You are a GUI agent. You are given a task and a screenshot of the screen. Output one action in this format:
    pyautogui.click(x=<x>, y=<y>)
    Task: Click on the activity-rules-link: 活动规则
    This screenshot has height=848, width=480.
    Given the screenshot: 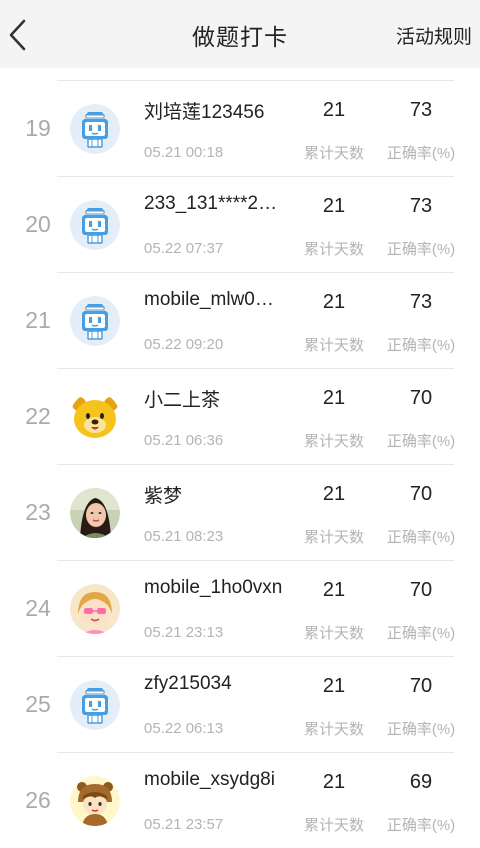 What is the action you would take?
    pyautogui.click(x=434, y=35)
    